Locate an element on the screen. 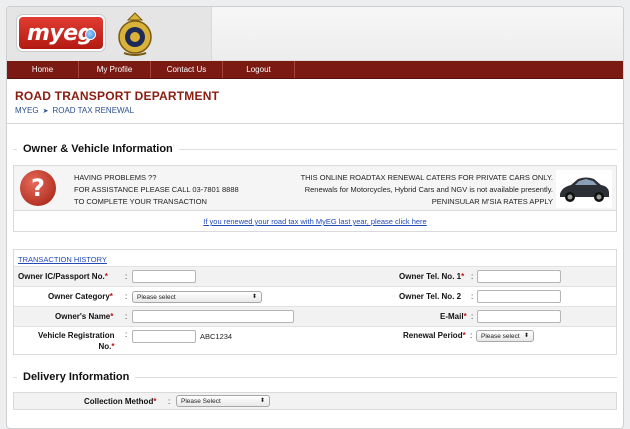  form-row-name-email: Owner's Name* : E-Mail* : is located at coordinates (315, 316).